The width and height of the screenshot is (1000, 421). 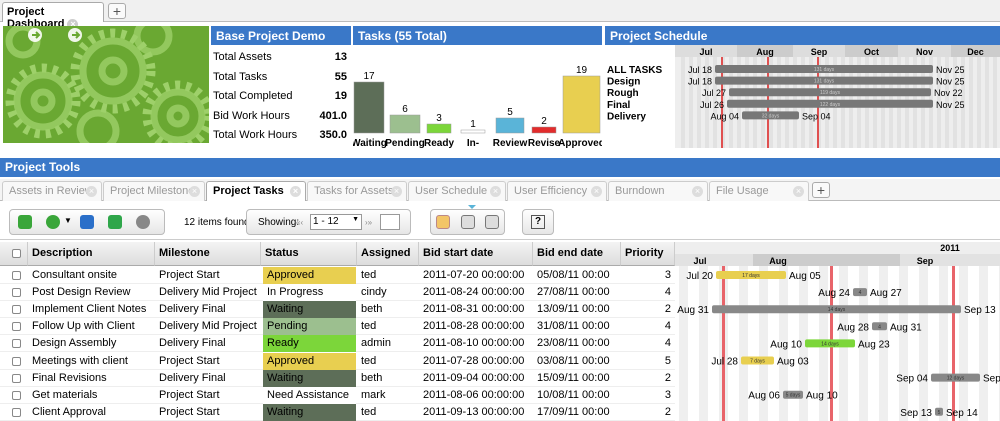 I want to click on tab-user-schedule: User Schedule ×, so click(x=457, y=191).